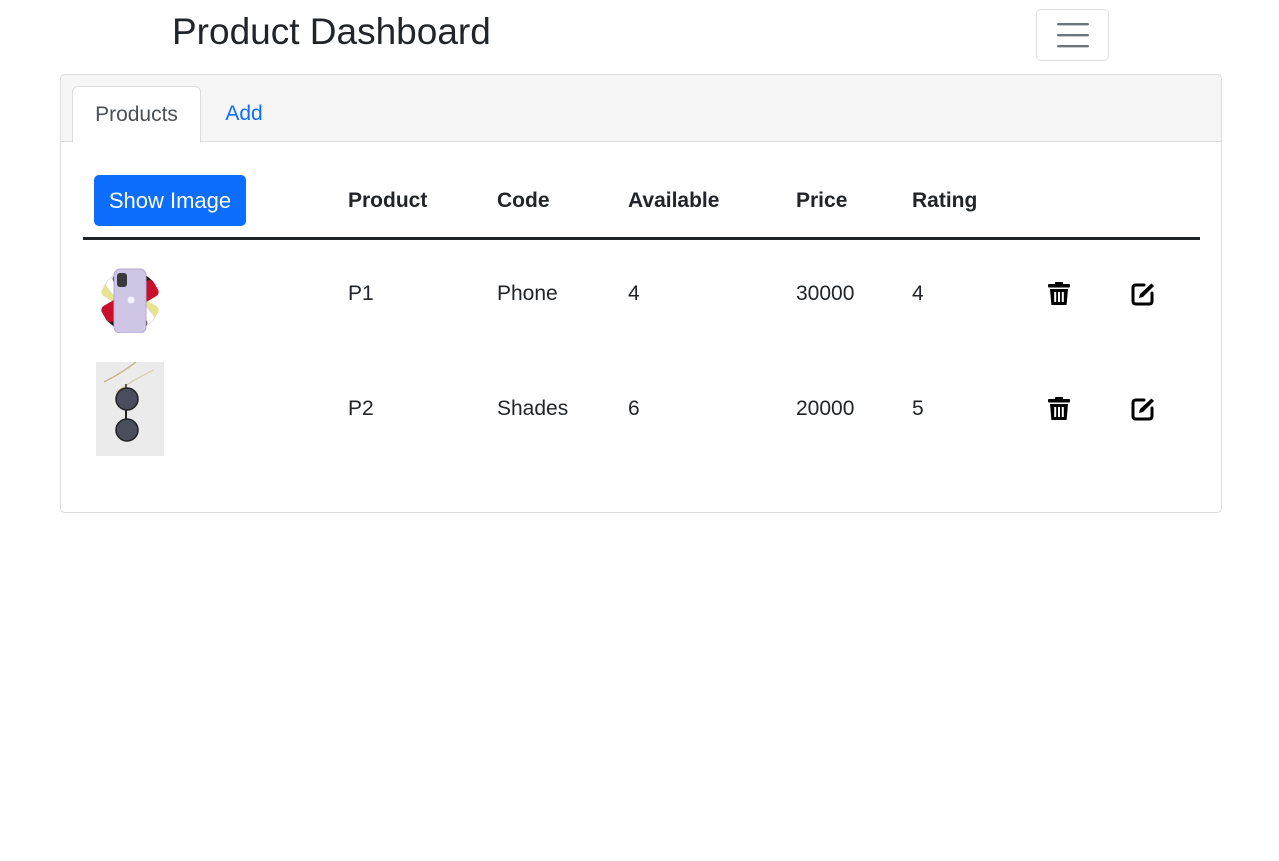  Describe the element at coordinates (641, 109) in the screenshot. I see `card-header: Products Add` at that location.